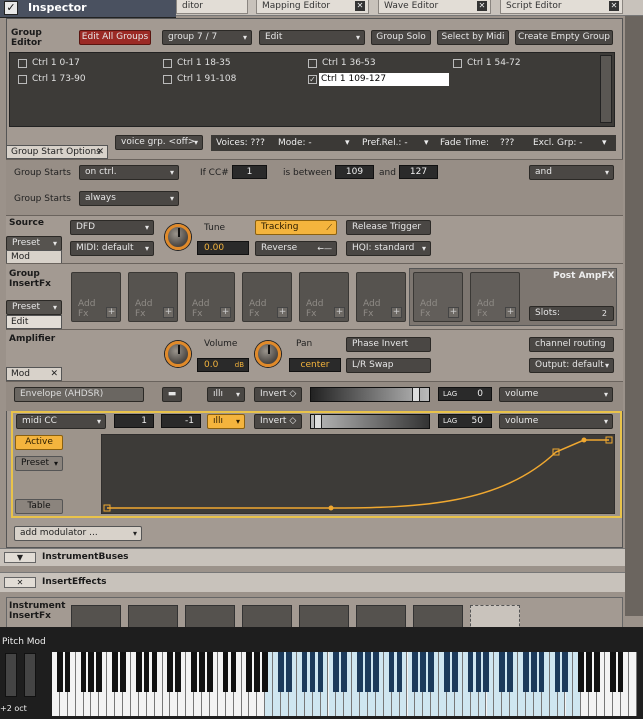 Image resolution: width=643 pixels, height=719 pixels. I want to click on group-item: Ctrl 1 0-17, so click(49, 63).